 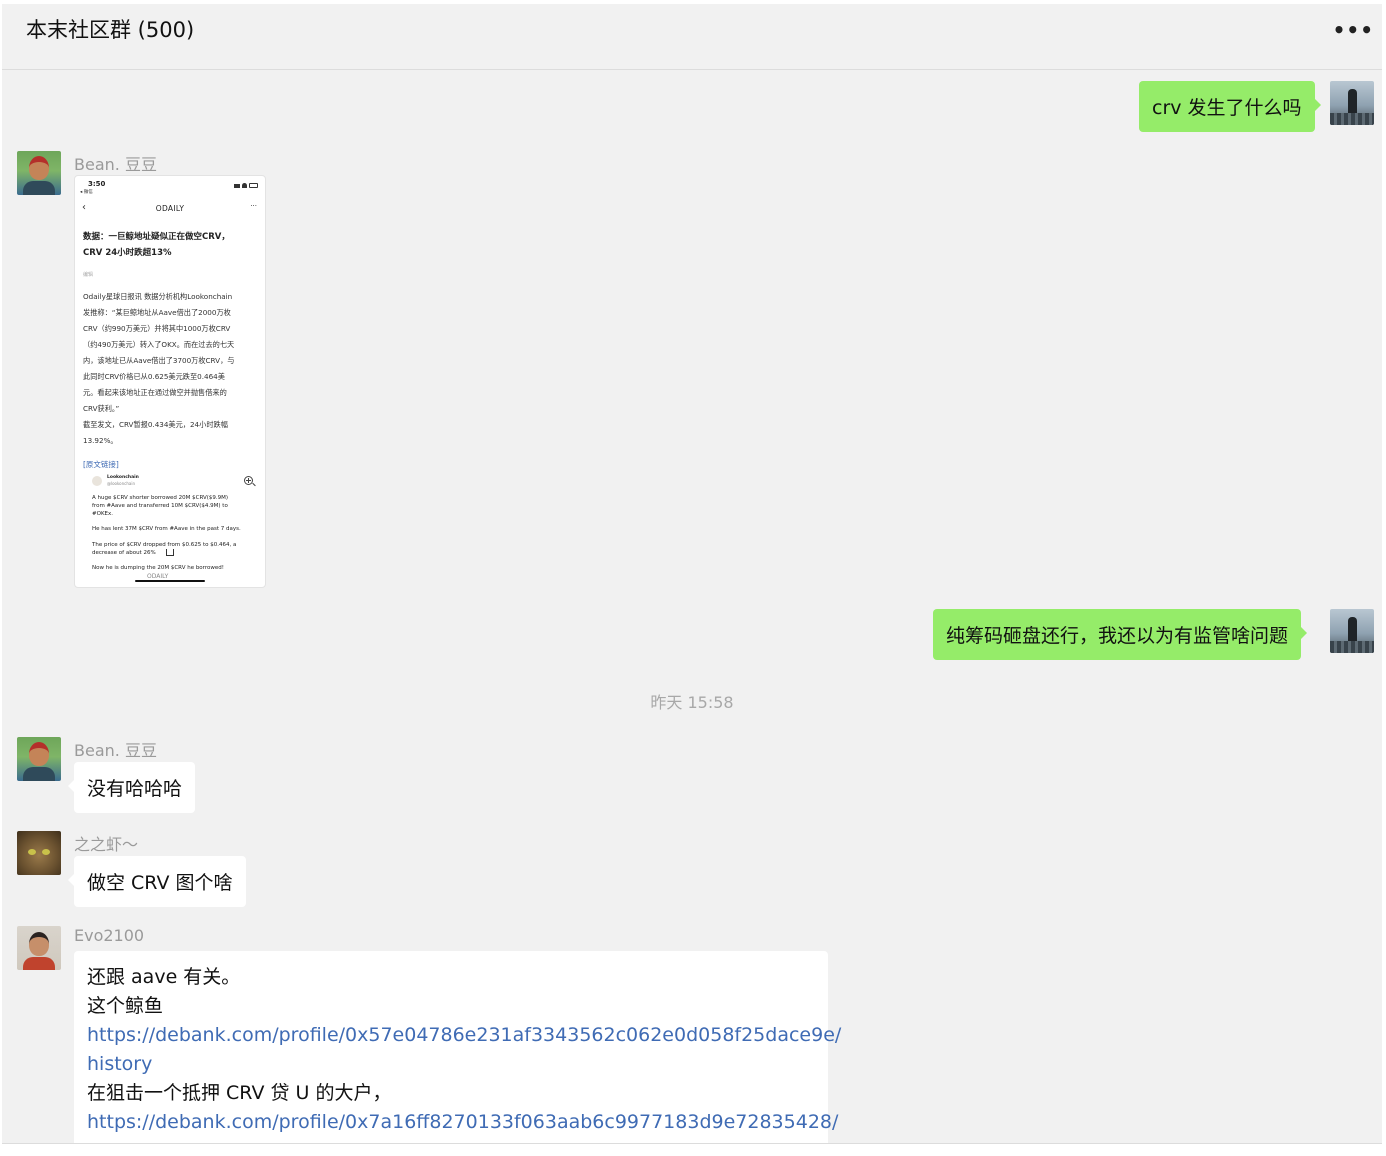 What do you see at coordinates (692, 1143) in the screenshot?
I see `input-divider` at bounding box center [692, 1143].